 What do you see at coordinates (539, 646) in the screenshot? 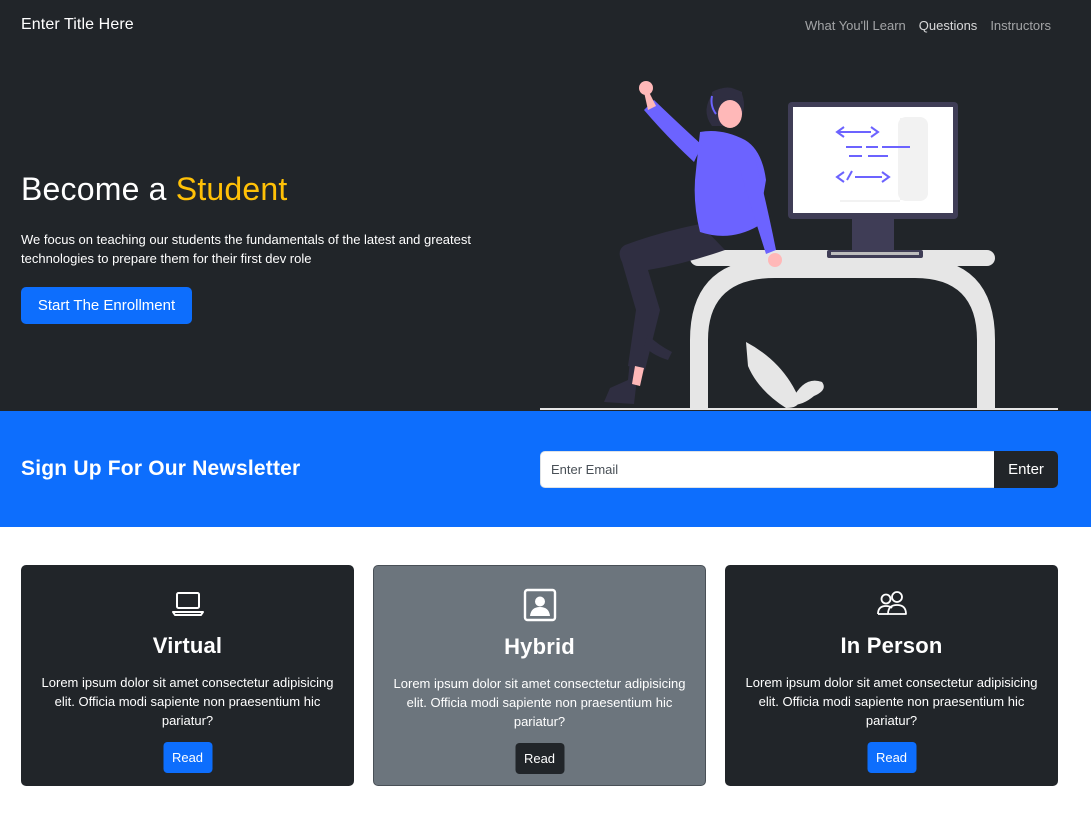
I see `card-title: Hybrid` at bounding box center [539, 646].